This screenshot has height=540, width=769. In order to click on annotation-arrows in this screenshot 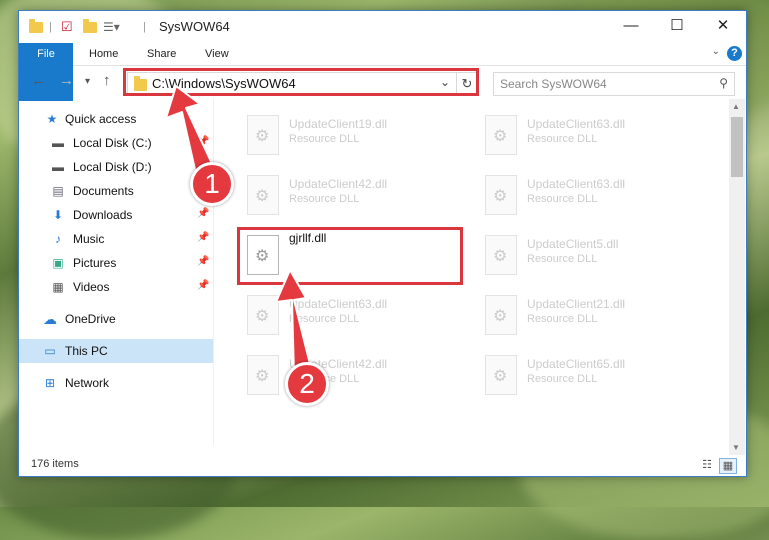, I will do `click(239, 231)`.